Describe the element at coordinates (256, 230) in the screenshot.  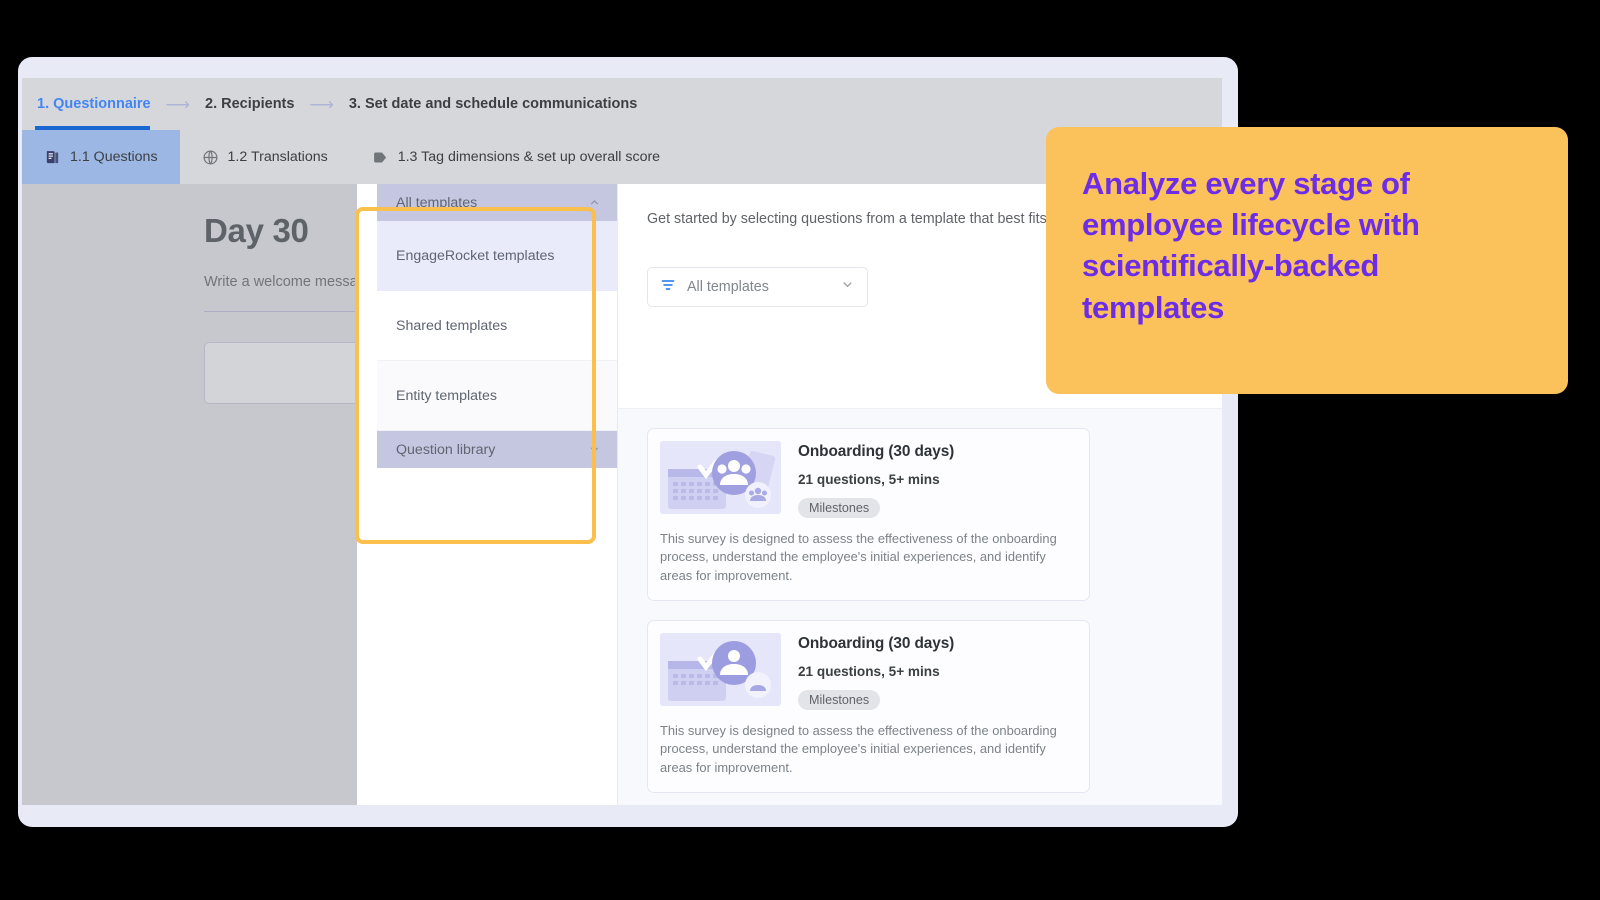
I see `page-title: Day 30` at that location.